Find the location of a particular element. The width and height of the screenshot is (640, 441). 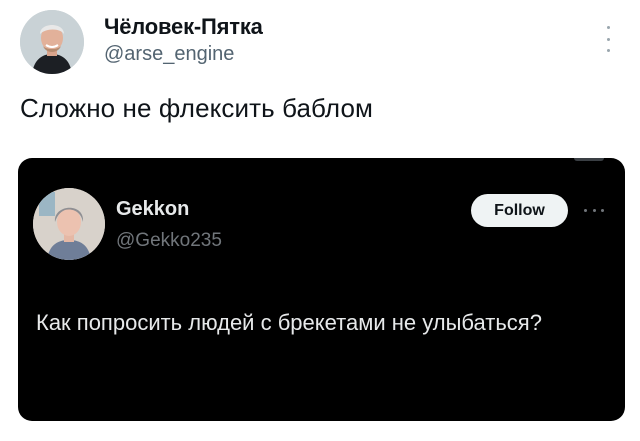

embed-top-edge is located at coordinates (589, 159).